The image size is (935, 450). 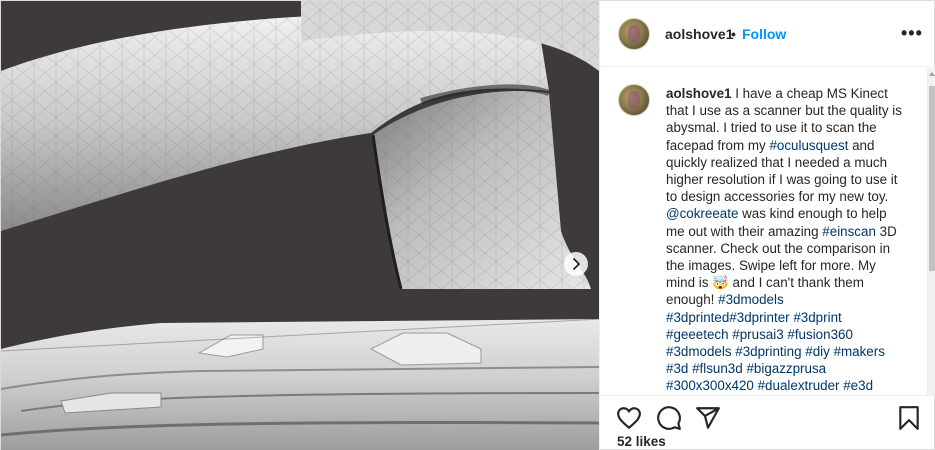 What do you see at coordinates (699, 93) in the screenshot?
I see `caption-username: aolshove1` at bounding box center [699, 93].